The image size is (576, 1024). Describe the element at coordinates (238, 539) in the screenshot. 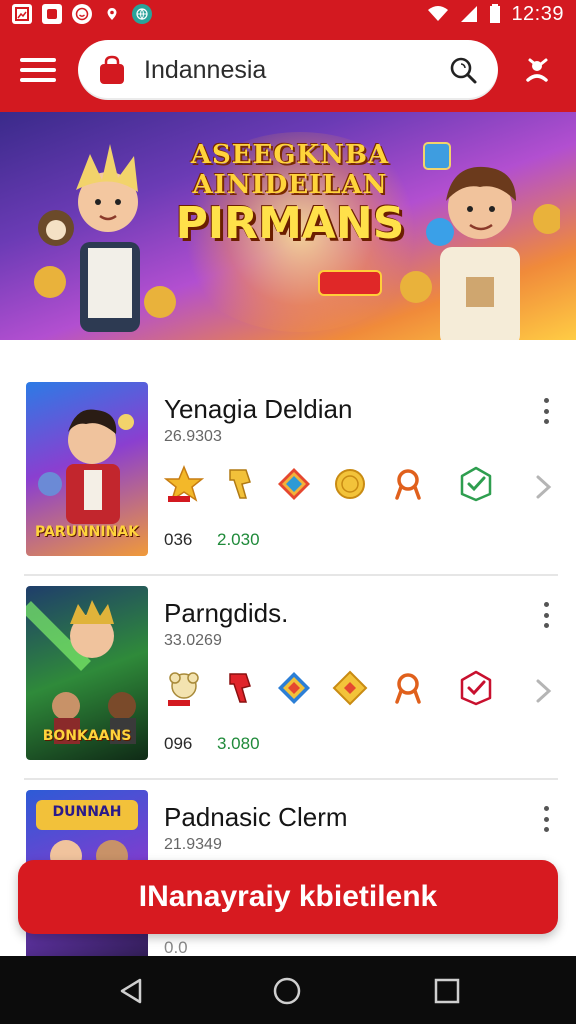

I see `game-stat-value: 2.030` at that location.